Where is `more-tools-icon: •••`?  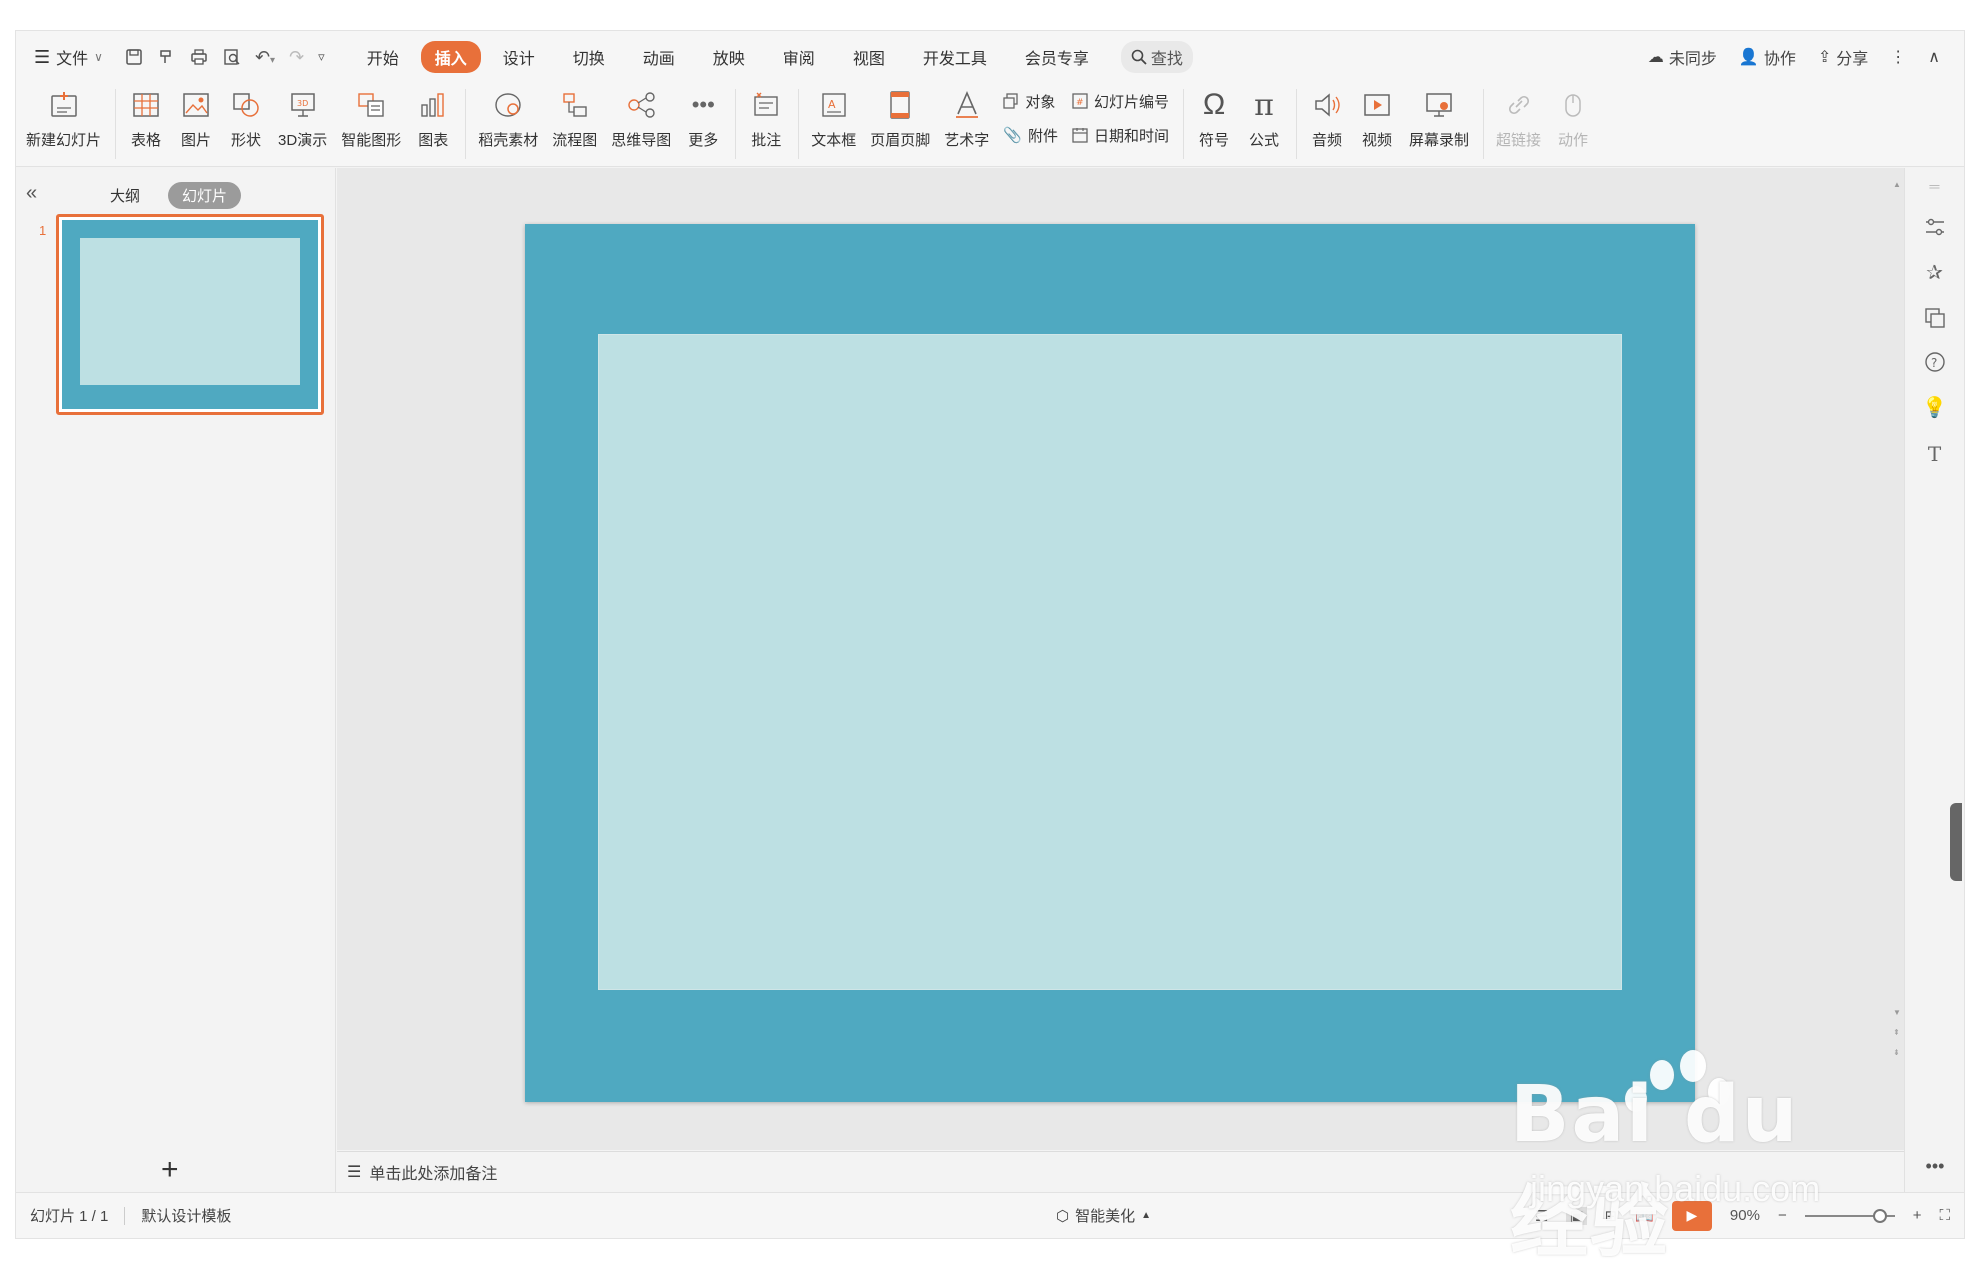
more-tools-icon: ••• is located at coordinates (1935, 1166).